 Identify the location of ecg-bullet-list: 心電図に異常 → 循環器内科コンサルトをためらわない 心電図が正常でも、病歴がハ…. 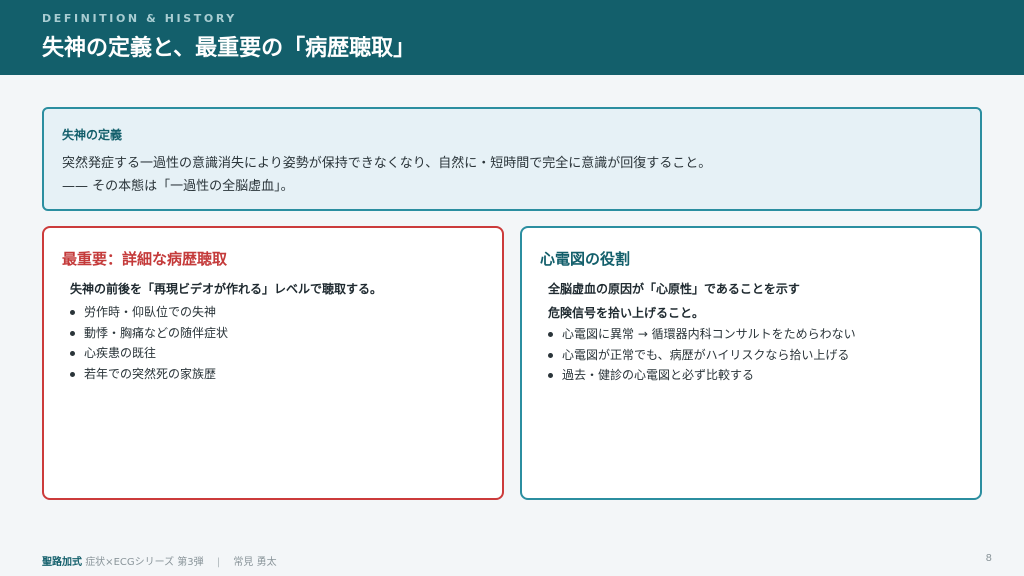
(702, 355).